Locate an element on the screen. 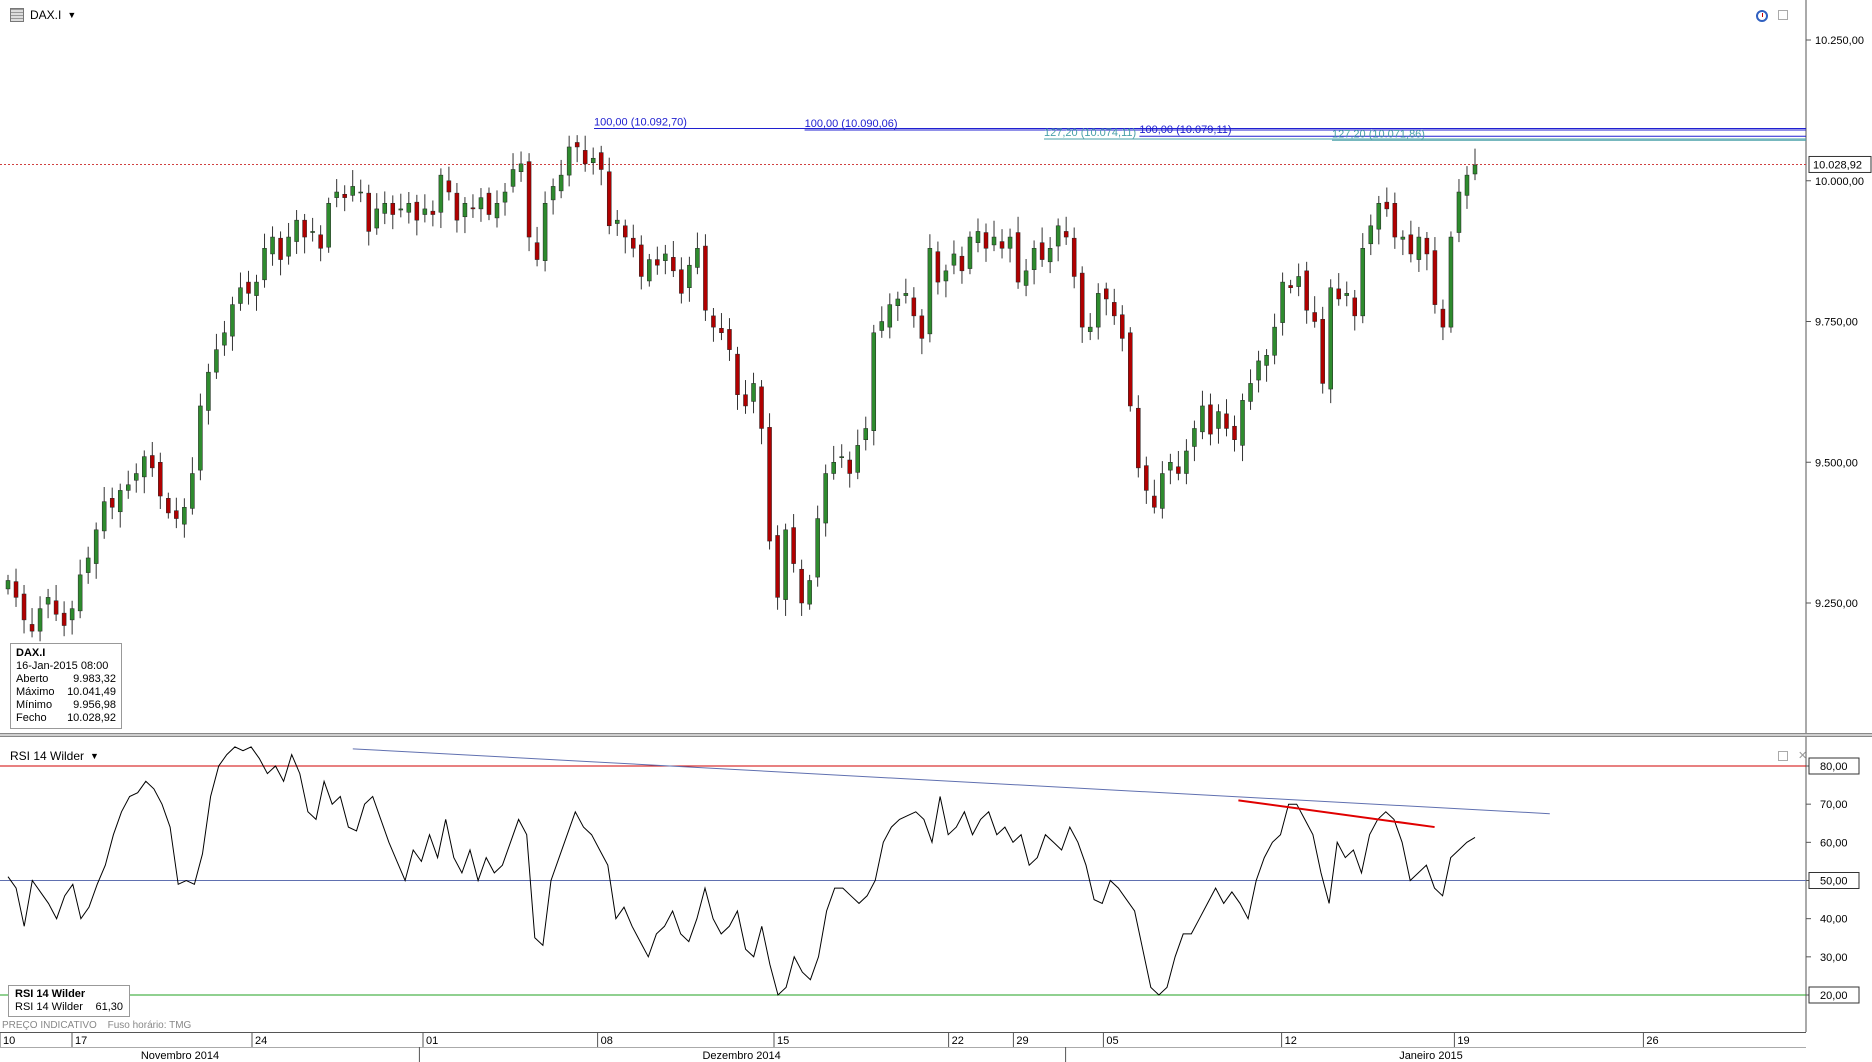 The image size is (1872, 1062). info-value: 9.983,32 is located at coordinates (94, 679).